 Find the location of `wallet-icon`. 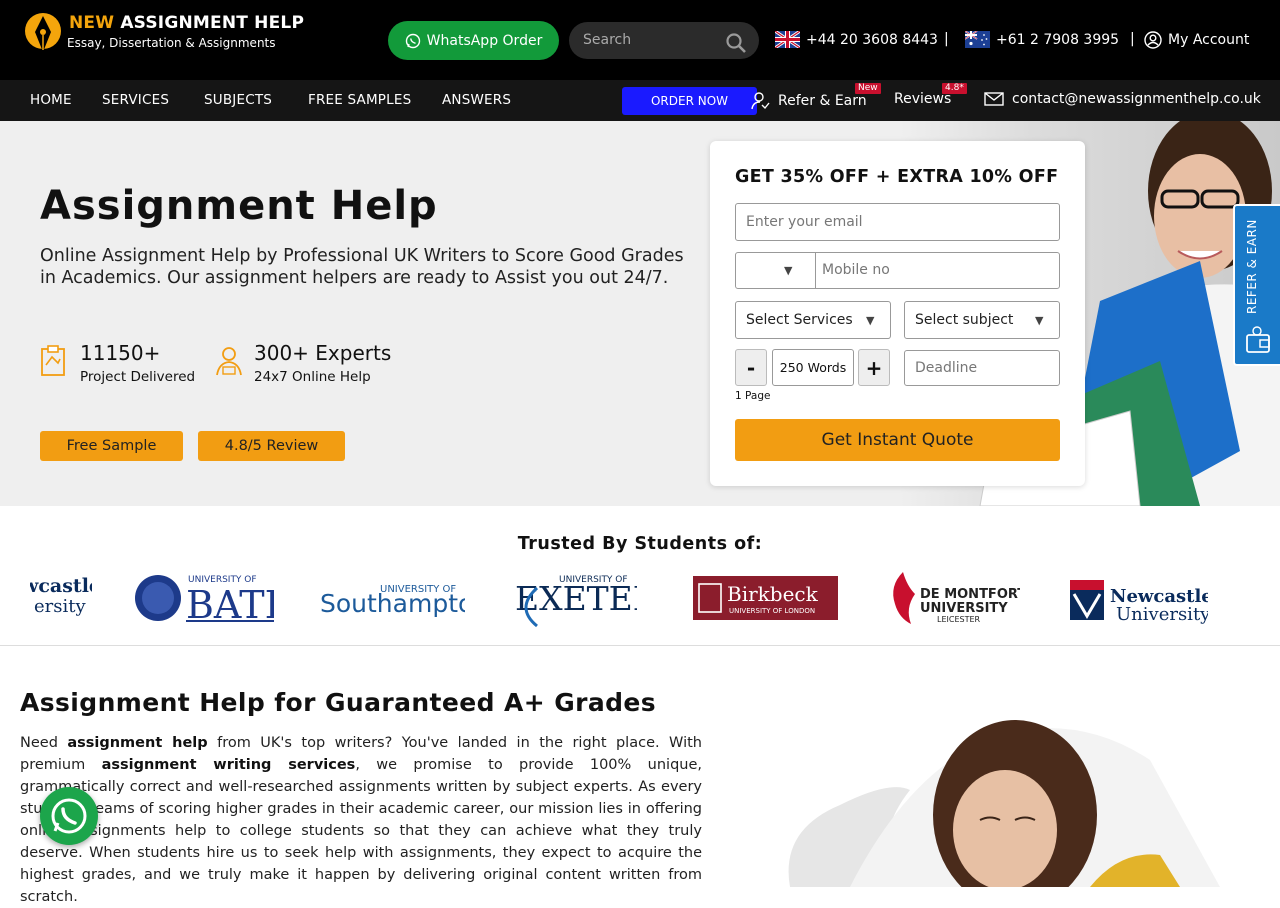

wallet-icon is located at coordinates (1258, 339).